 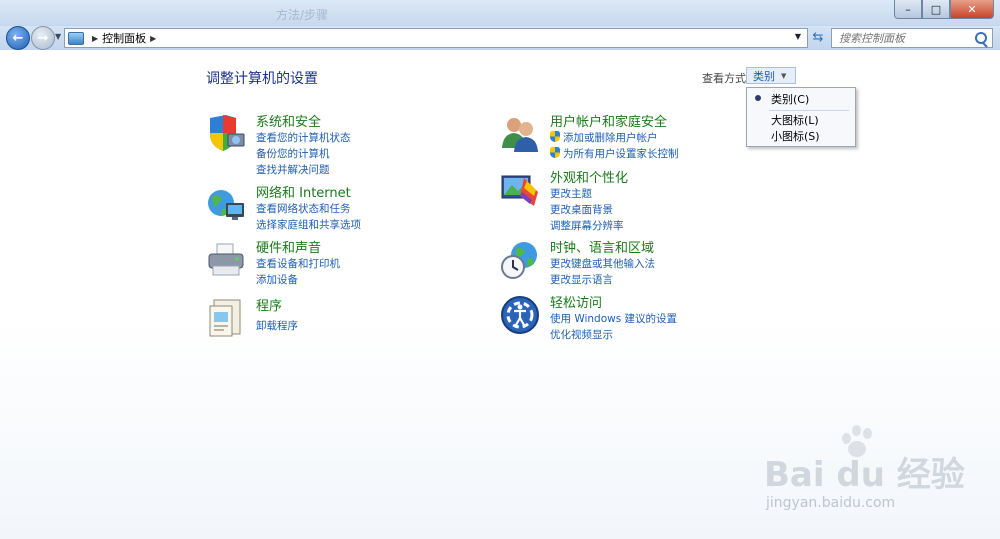 What do you see at coordinates (610, 138) in the screenshot?
I see `link-label: 添加或删除用户帐户` at bounding box center [610, 138].